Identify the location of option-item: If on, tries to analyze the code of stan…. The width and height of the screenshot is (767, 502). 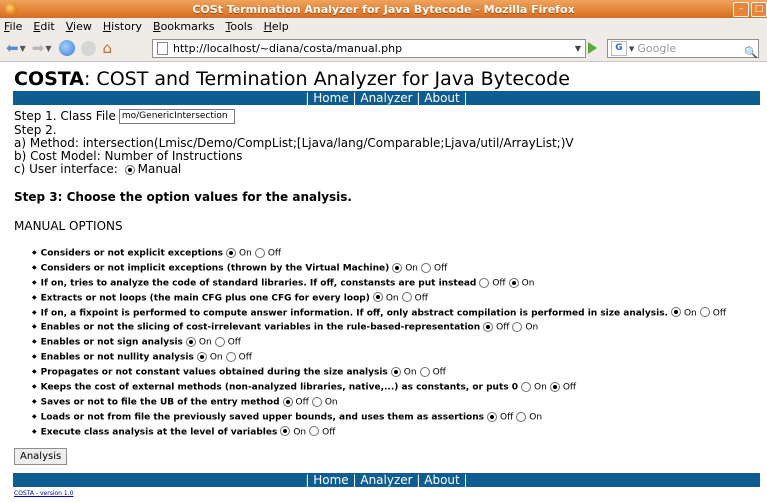
(399, 283).